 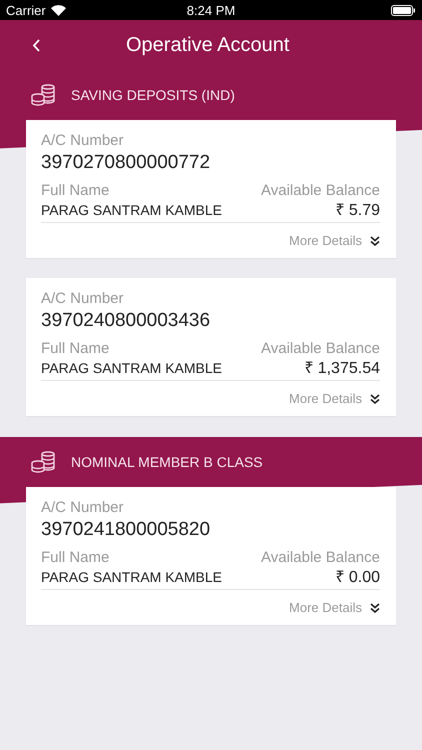 I want to click on battery-icon, so click(x=403, y=10).